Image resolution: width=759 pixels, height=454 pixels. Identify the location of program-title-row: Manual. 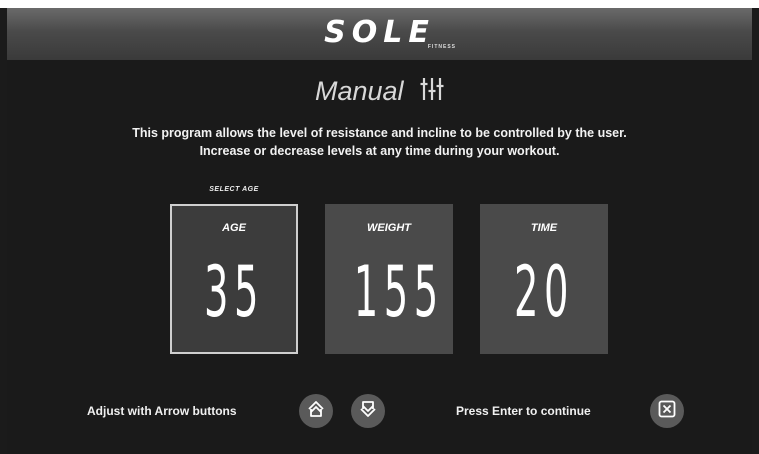
(379, 91).